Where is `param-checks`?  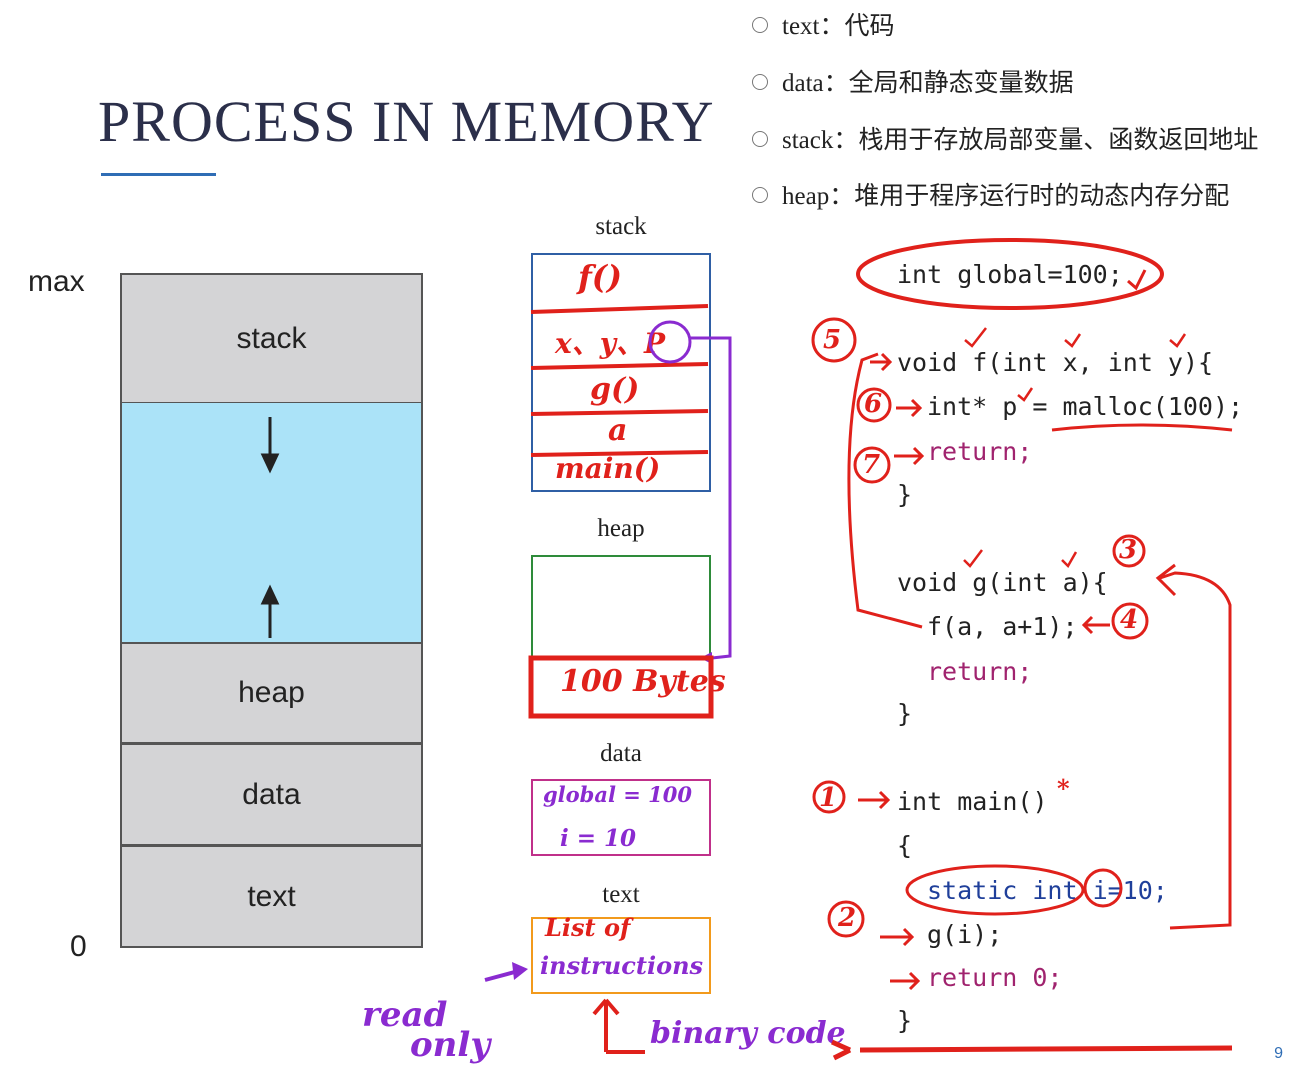
param-checks is located at coordinates (1075, 448).